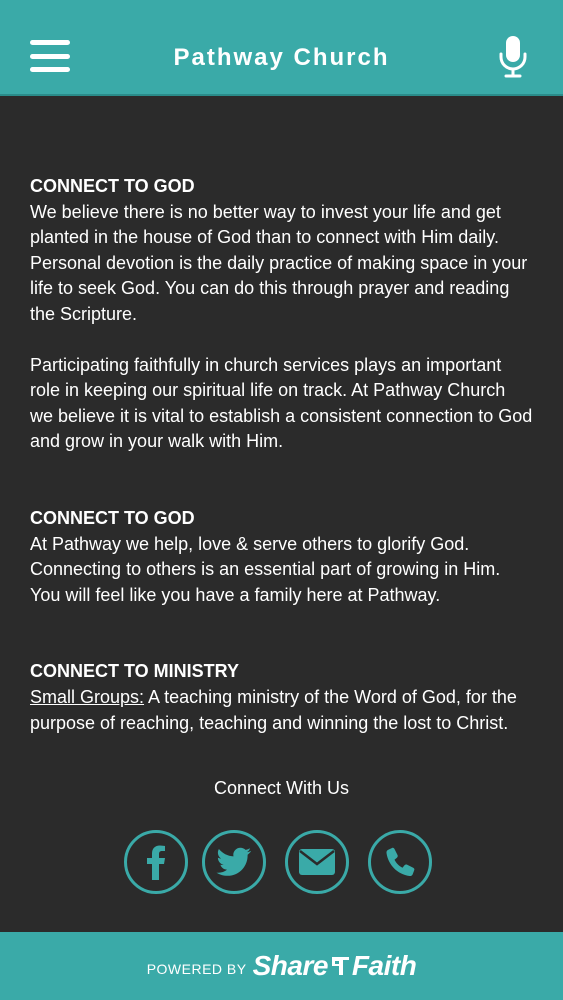 Image resolution: width=563 pixels, height=1000 pixels. I want to click on powered-by-label: POWERED BY, so click(196, 969).